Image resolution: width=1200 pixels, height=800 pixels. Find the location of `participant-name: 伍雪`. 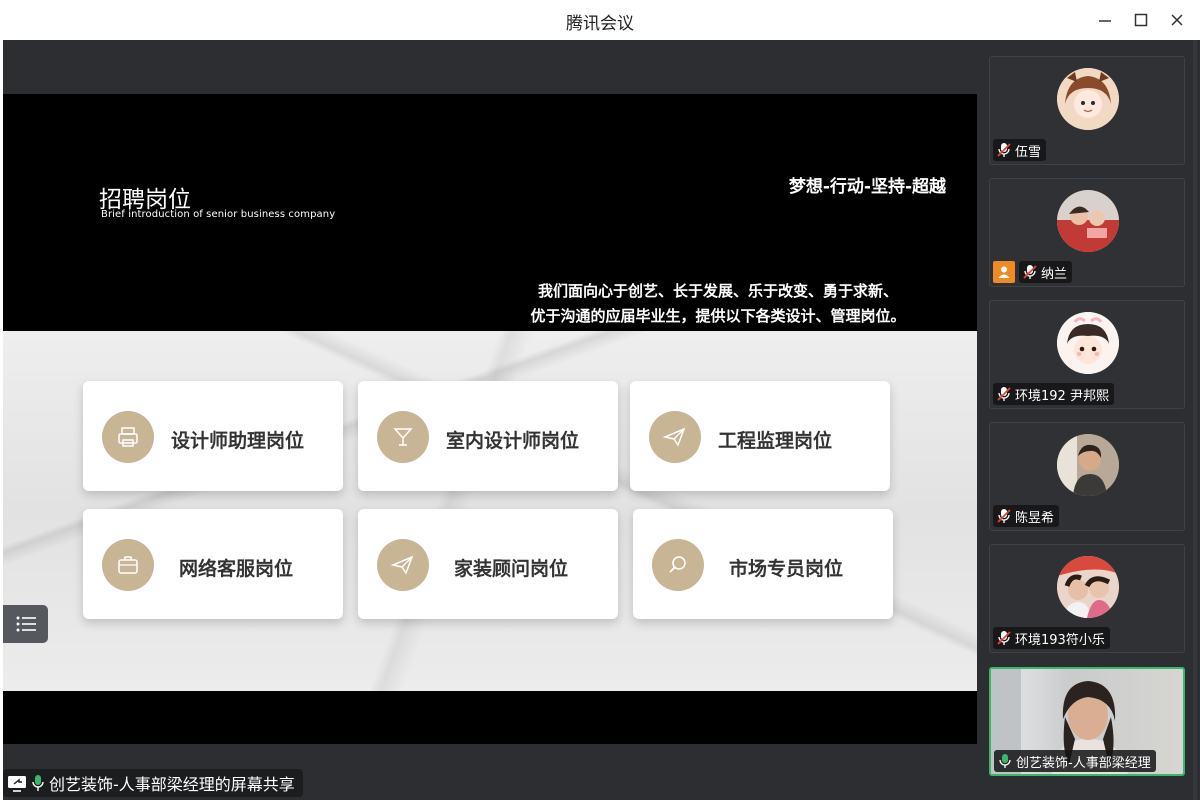

participant-name: 伍雪 is located at coordinates (1028, 152).